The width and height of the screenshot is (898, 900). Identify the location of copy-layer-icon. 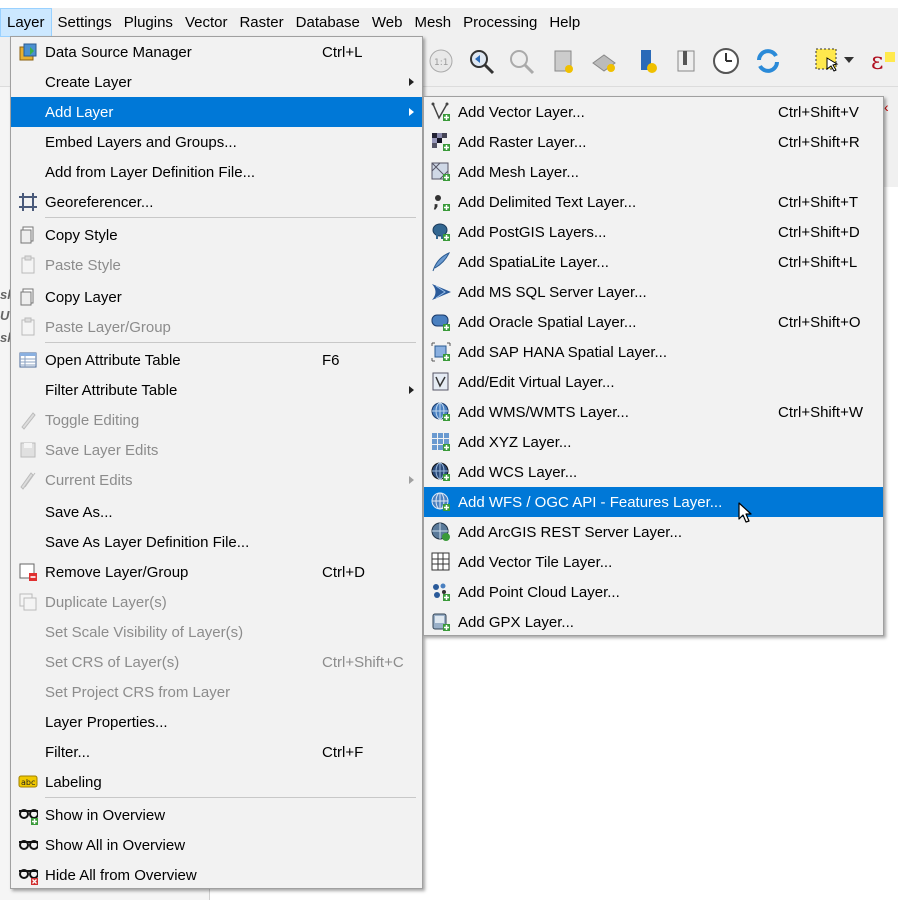
(28, 297).